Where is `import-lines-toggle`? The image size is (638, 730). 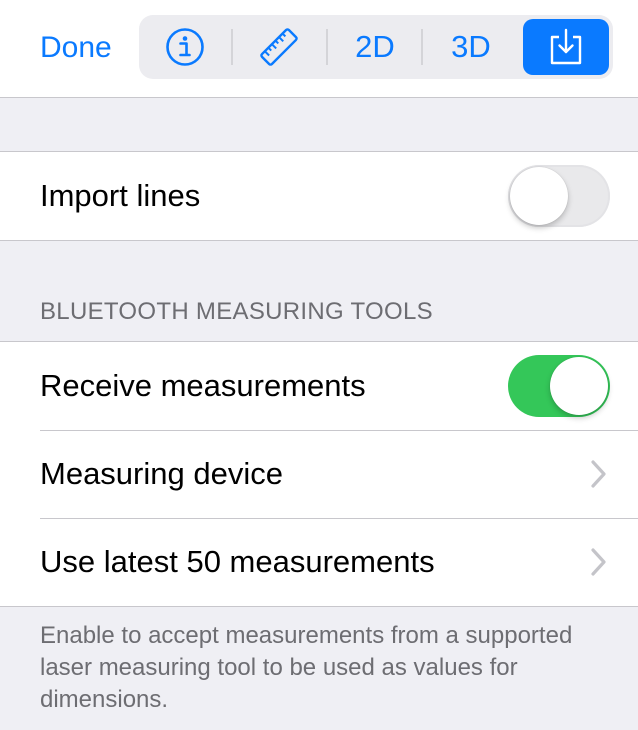
import-lines-toggle is located at coordinates (559, 196).